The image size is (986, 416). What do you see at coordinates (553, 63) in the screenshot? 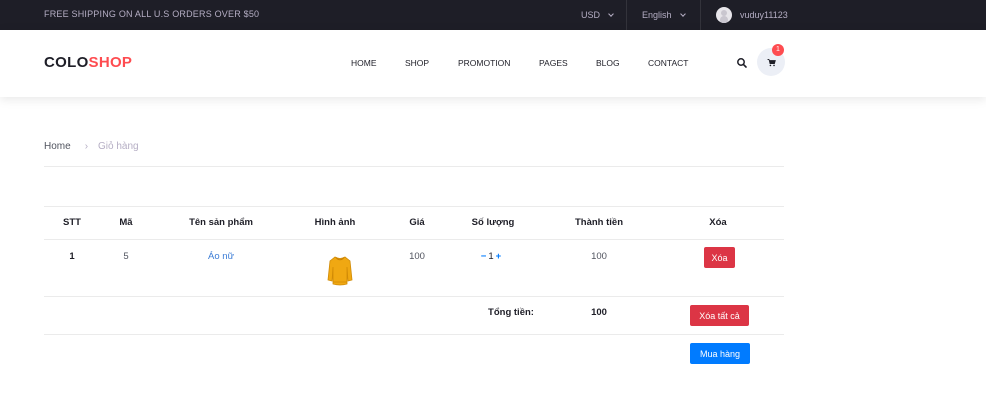
I see `nav-pages: PAGES` at bounding box center [553, 63].